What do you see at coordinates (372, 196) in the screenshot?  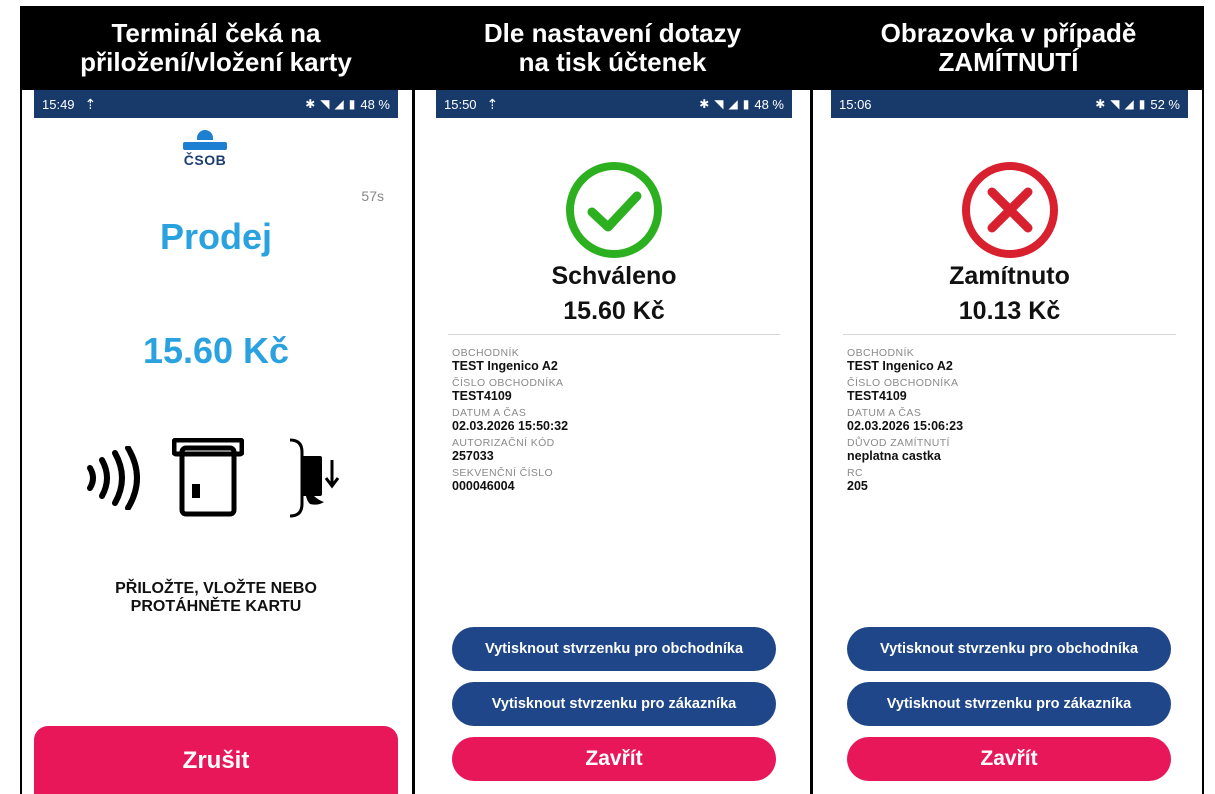 I see `countdown-timer: 57s` at bounding box center [372, 196].